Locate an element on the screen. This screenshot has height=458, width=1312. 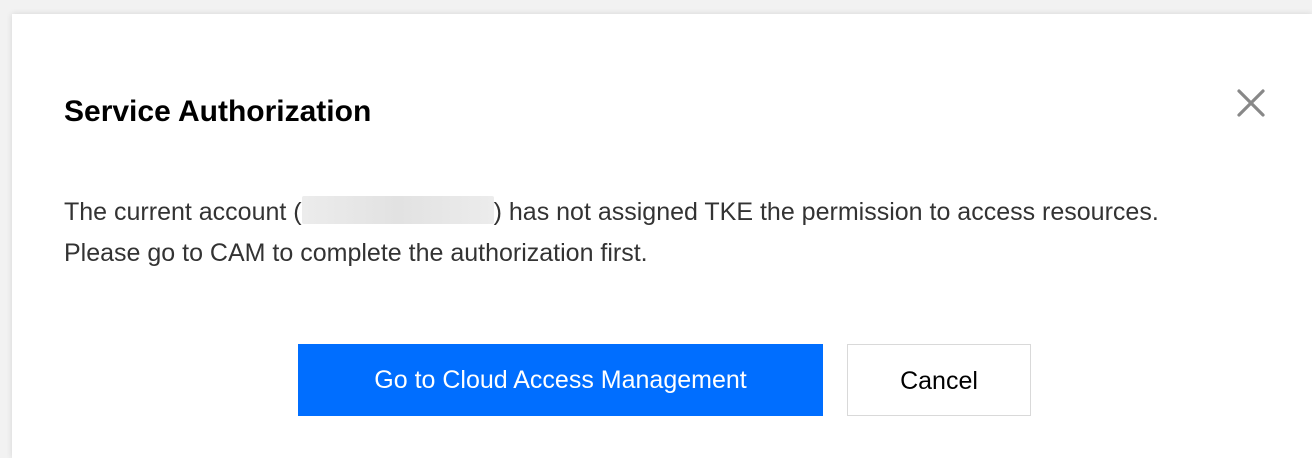
cancel-button: Cancel is located at coordinates (939, 380).